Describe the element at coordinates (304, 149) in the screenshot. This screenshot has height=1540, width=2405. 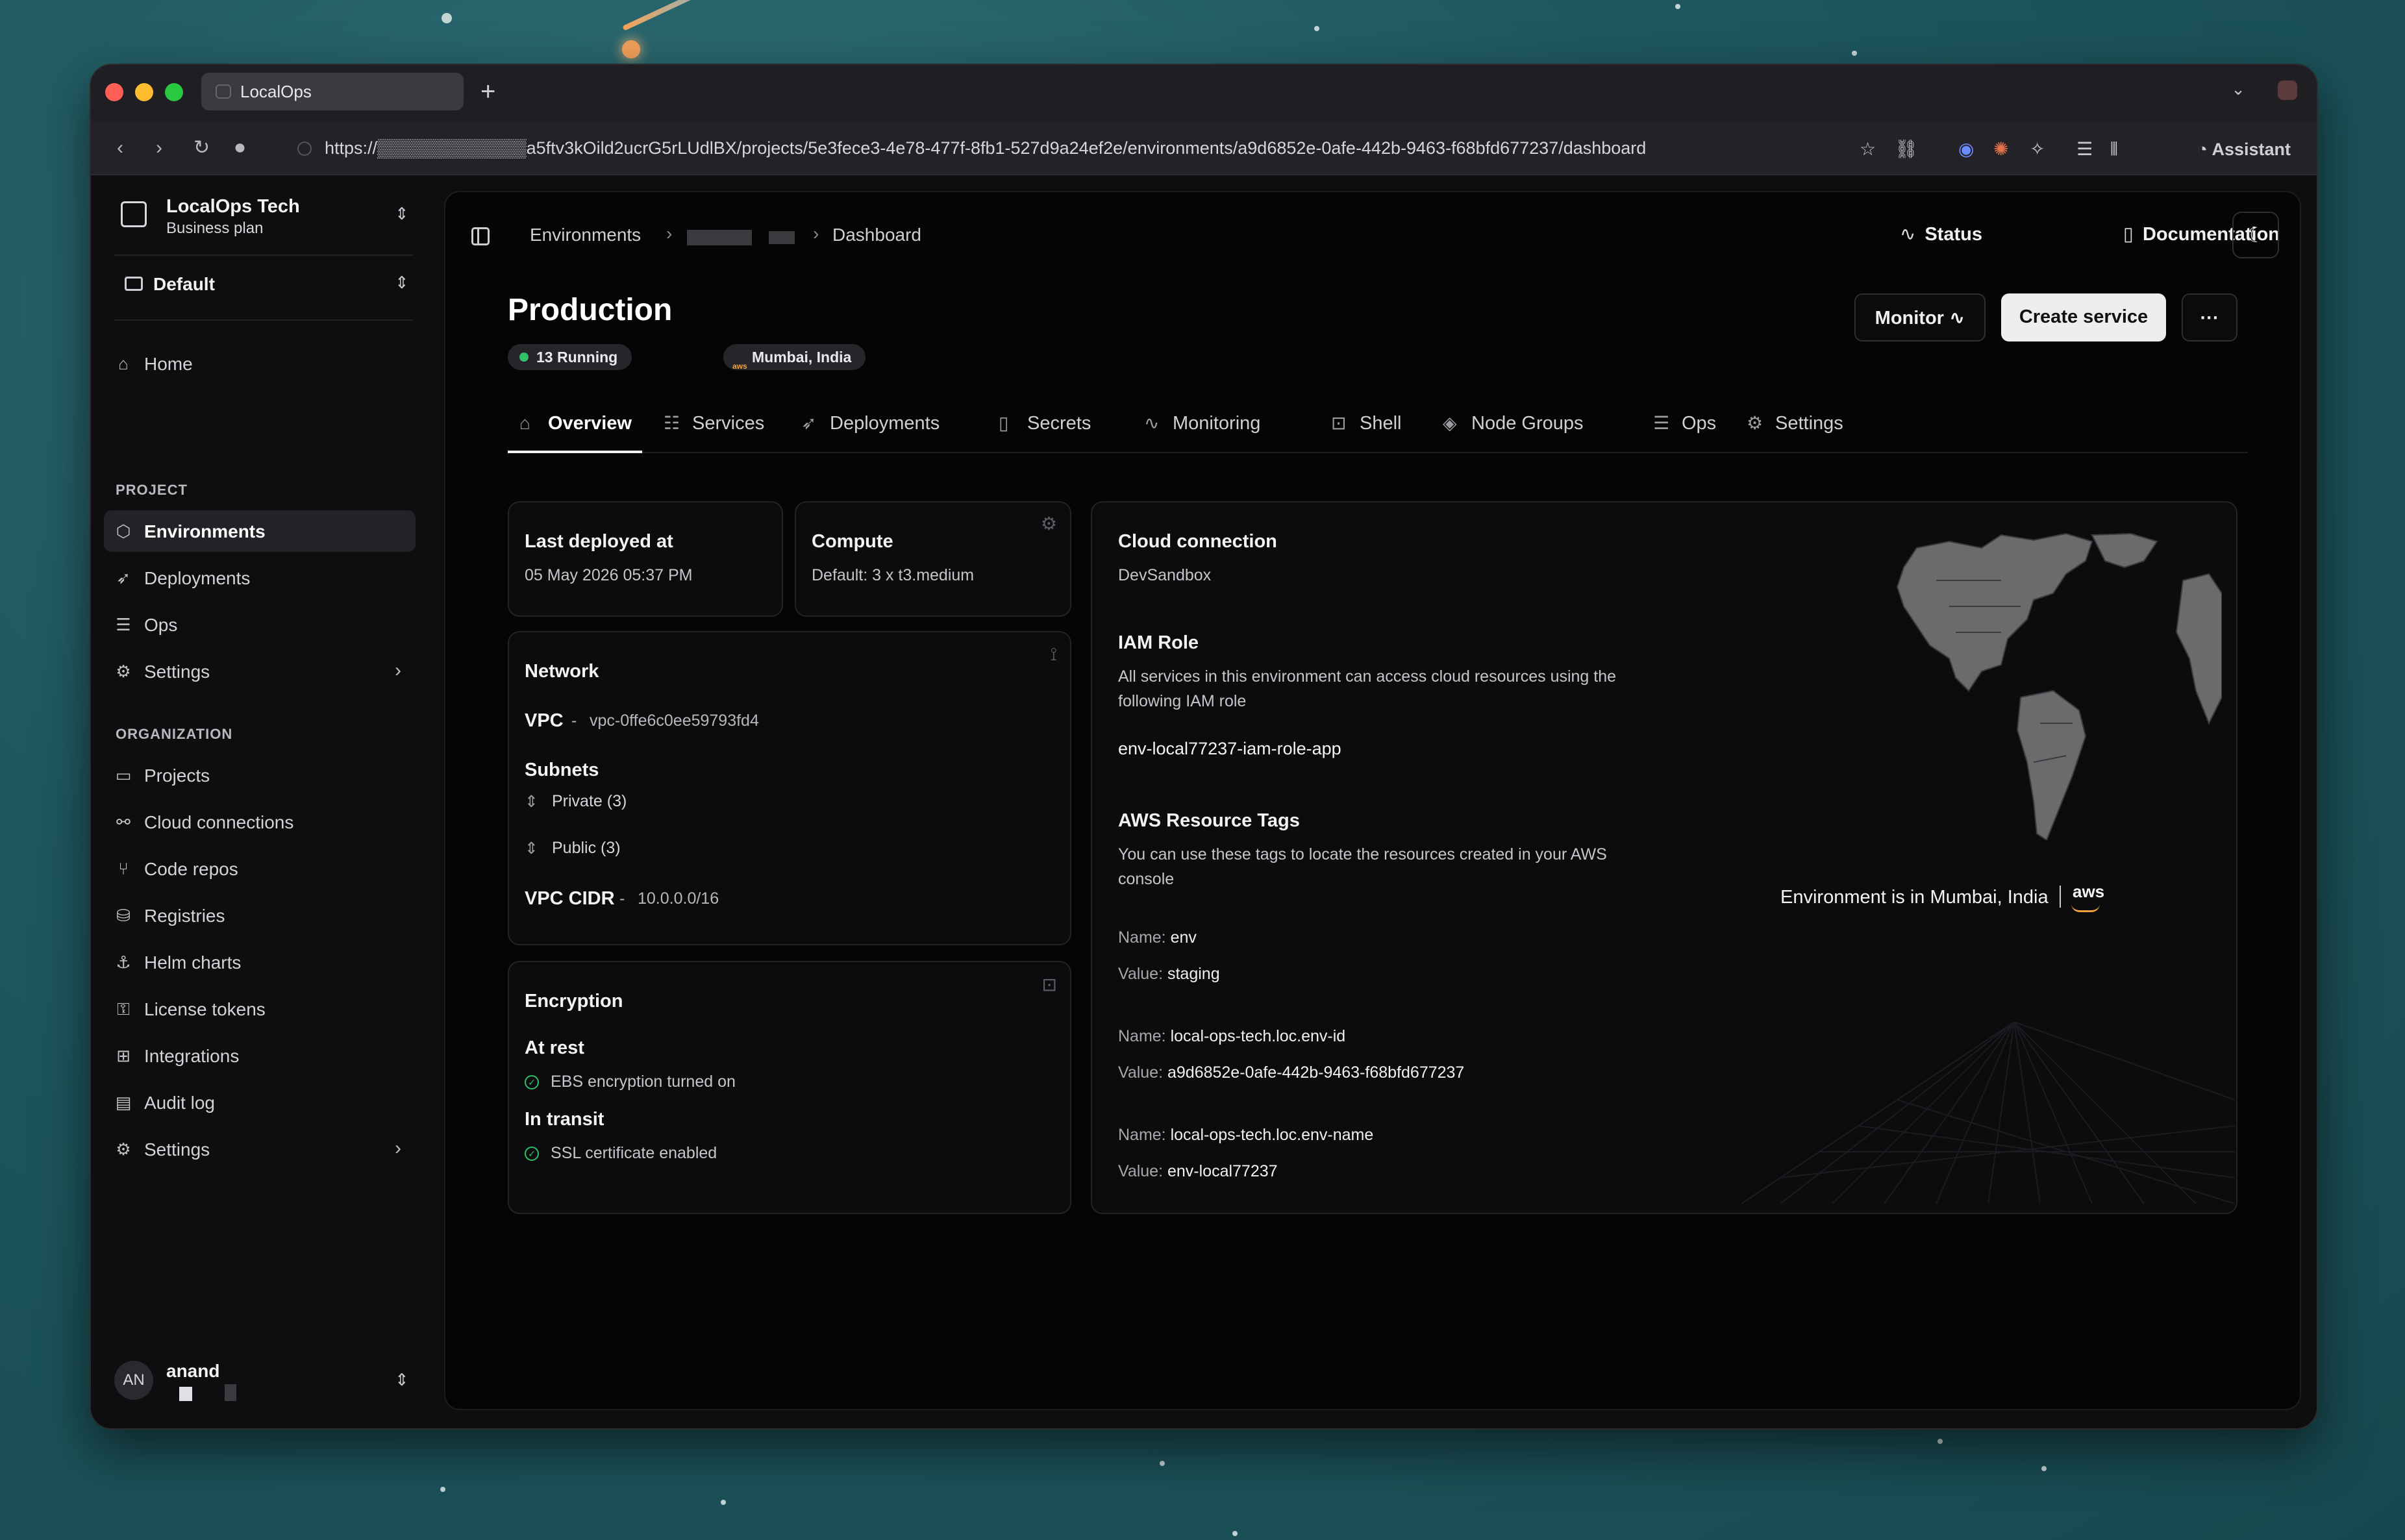
I see `site-info-icon` at that location.